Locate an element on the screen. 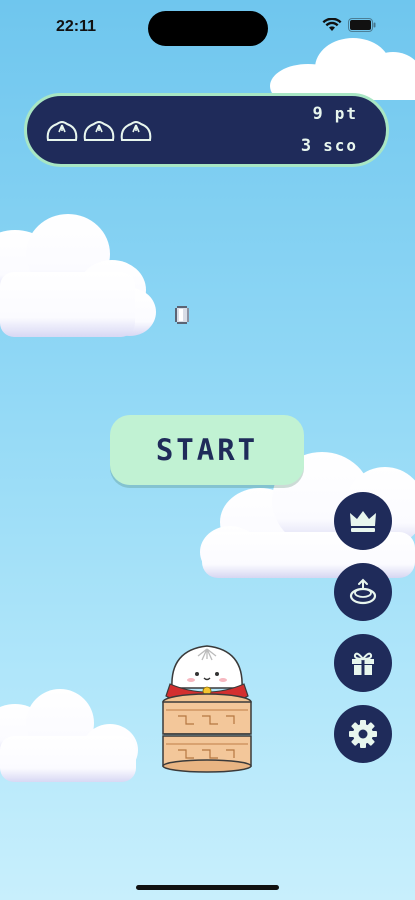 The height and width of the screenshot is (900, 415). coin-icon is located at coordinates (182, 315).